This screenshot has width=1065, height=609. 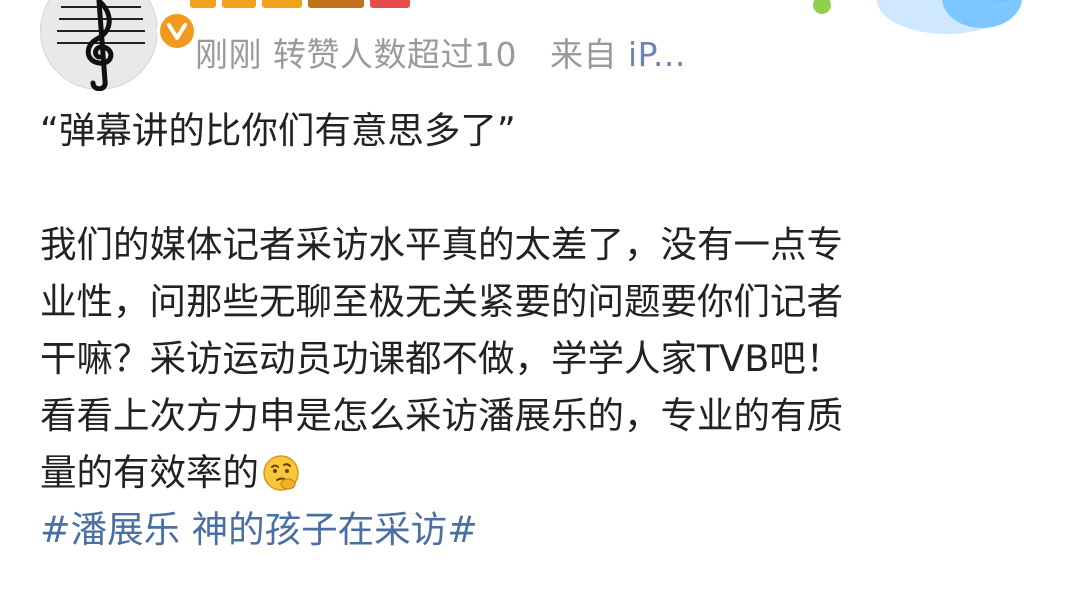 I want to click on decorative-sticker, so click(x=912, y=20).